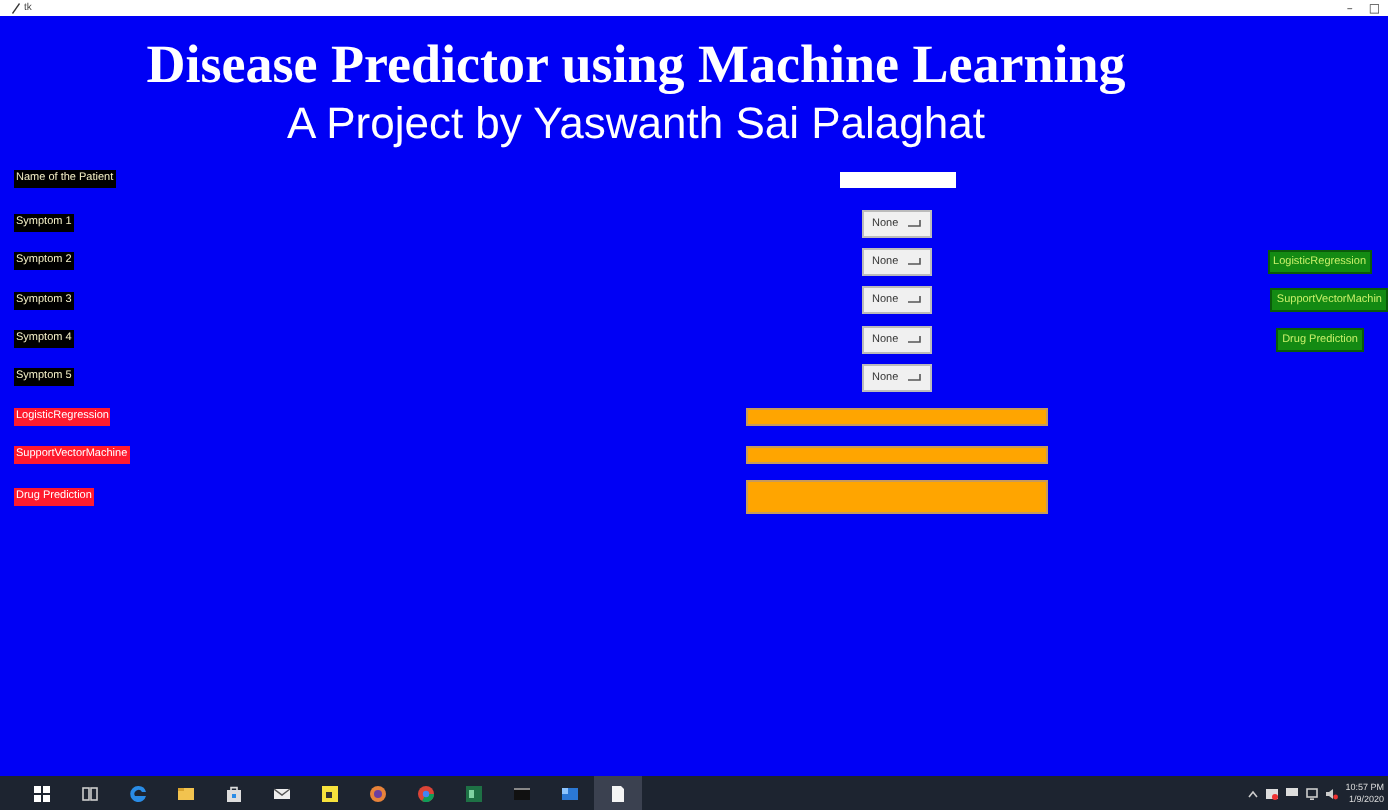  What do you see at coordinates (474, 793) in the screenshot?
I see `spreadsheet-icon` at bounding box center [474, 793].